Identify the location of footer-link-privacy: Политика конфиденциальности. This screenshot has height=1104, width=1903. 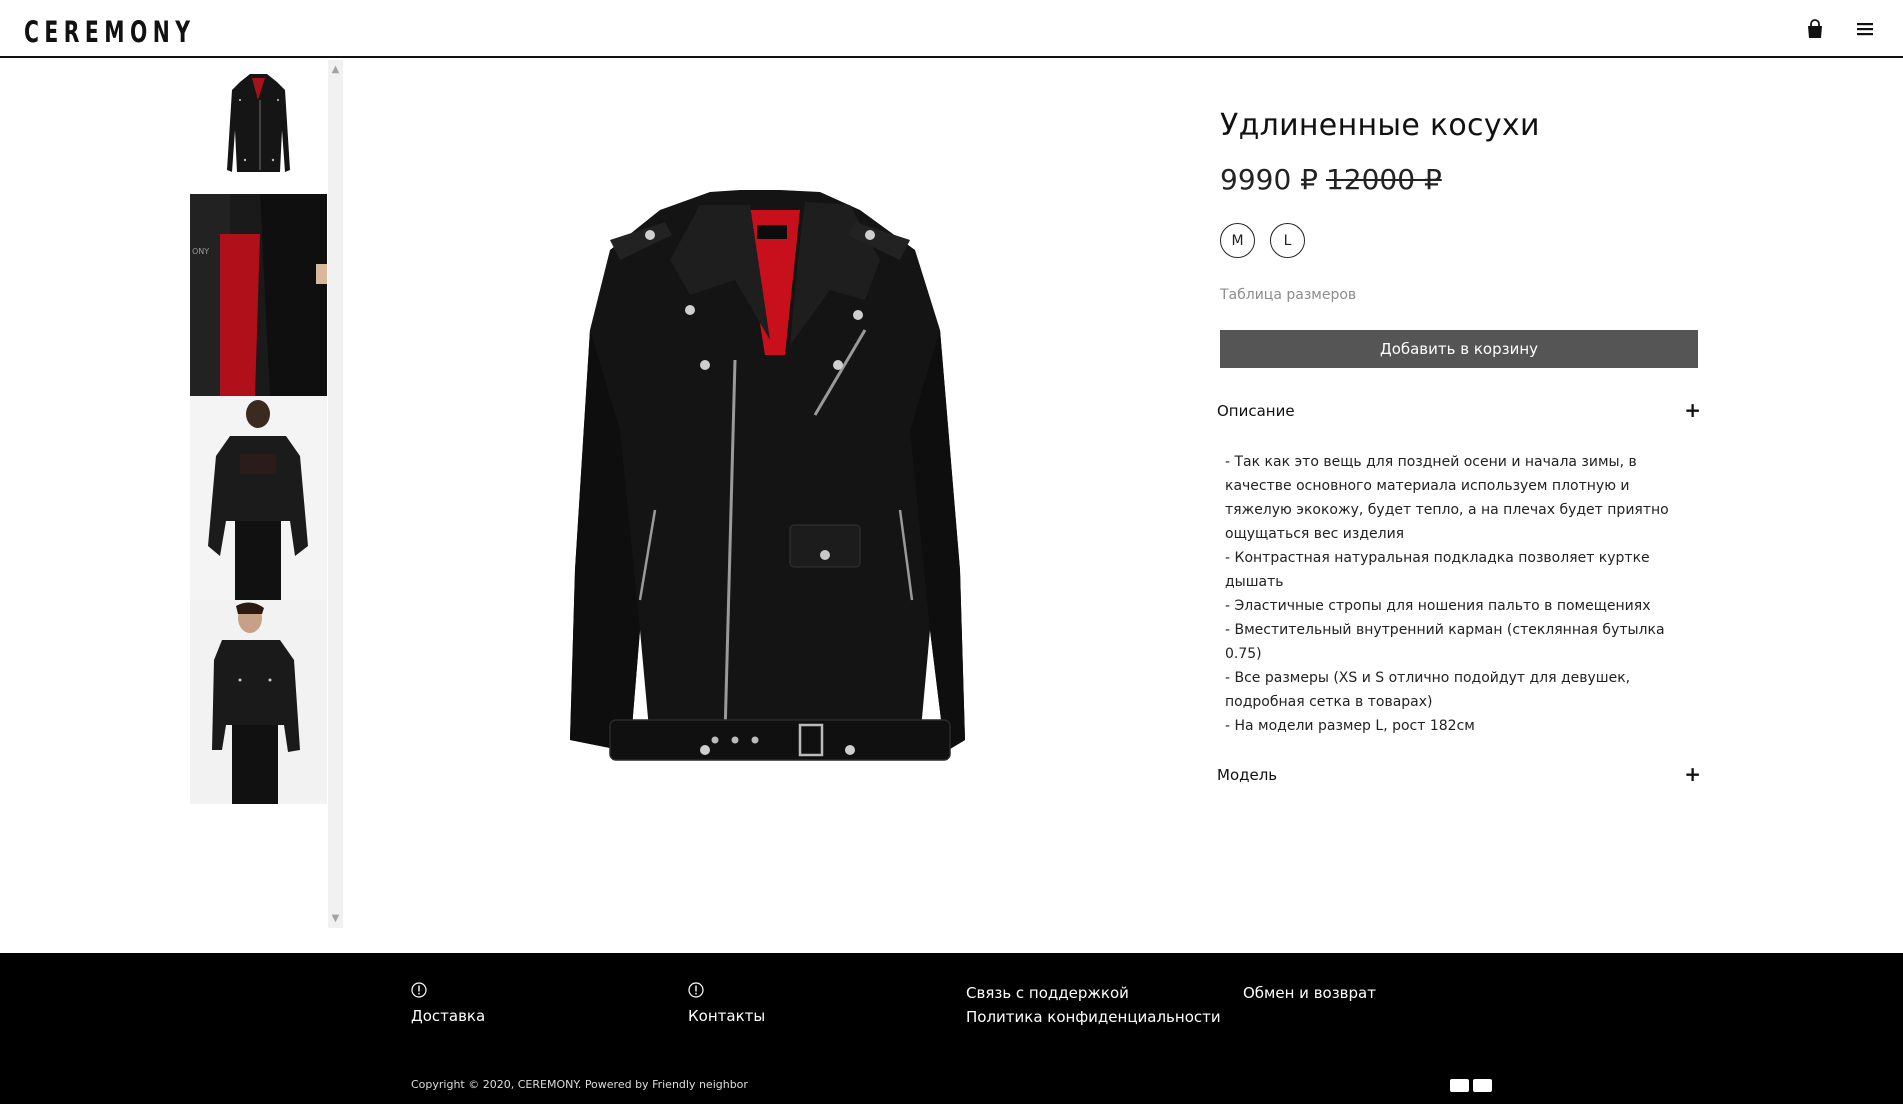
(1093, 1017).